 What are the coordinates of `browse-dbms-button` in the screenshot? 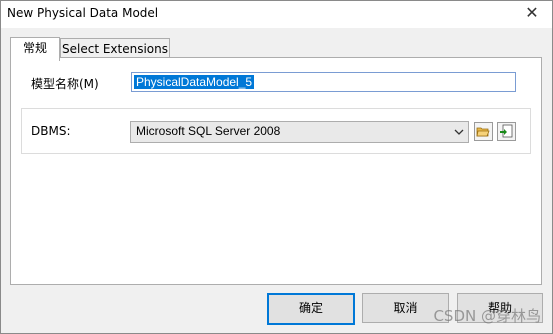 It's located at (483, 131).